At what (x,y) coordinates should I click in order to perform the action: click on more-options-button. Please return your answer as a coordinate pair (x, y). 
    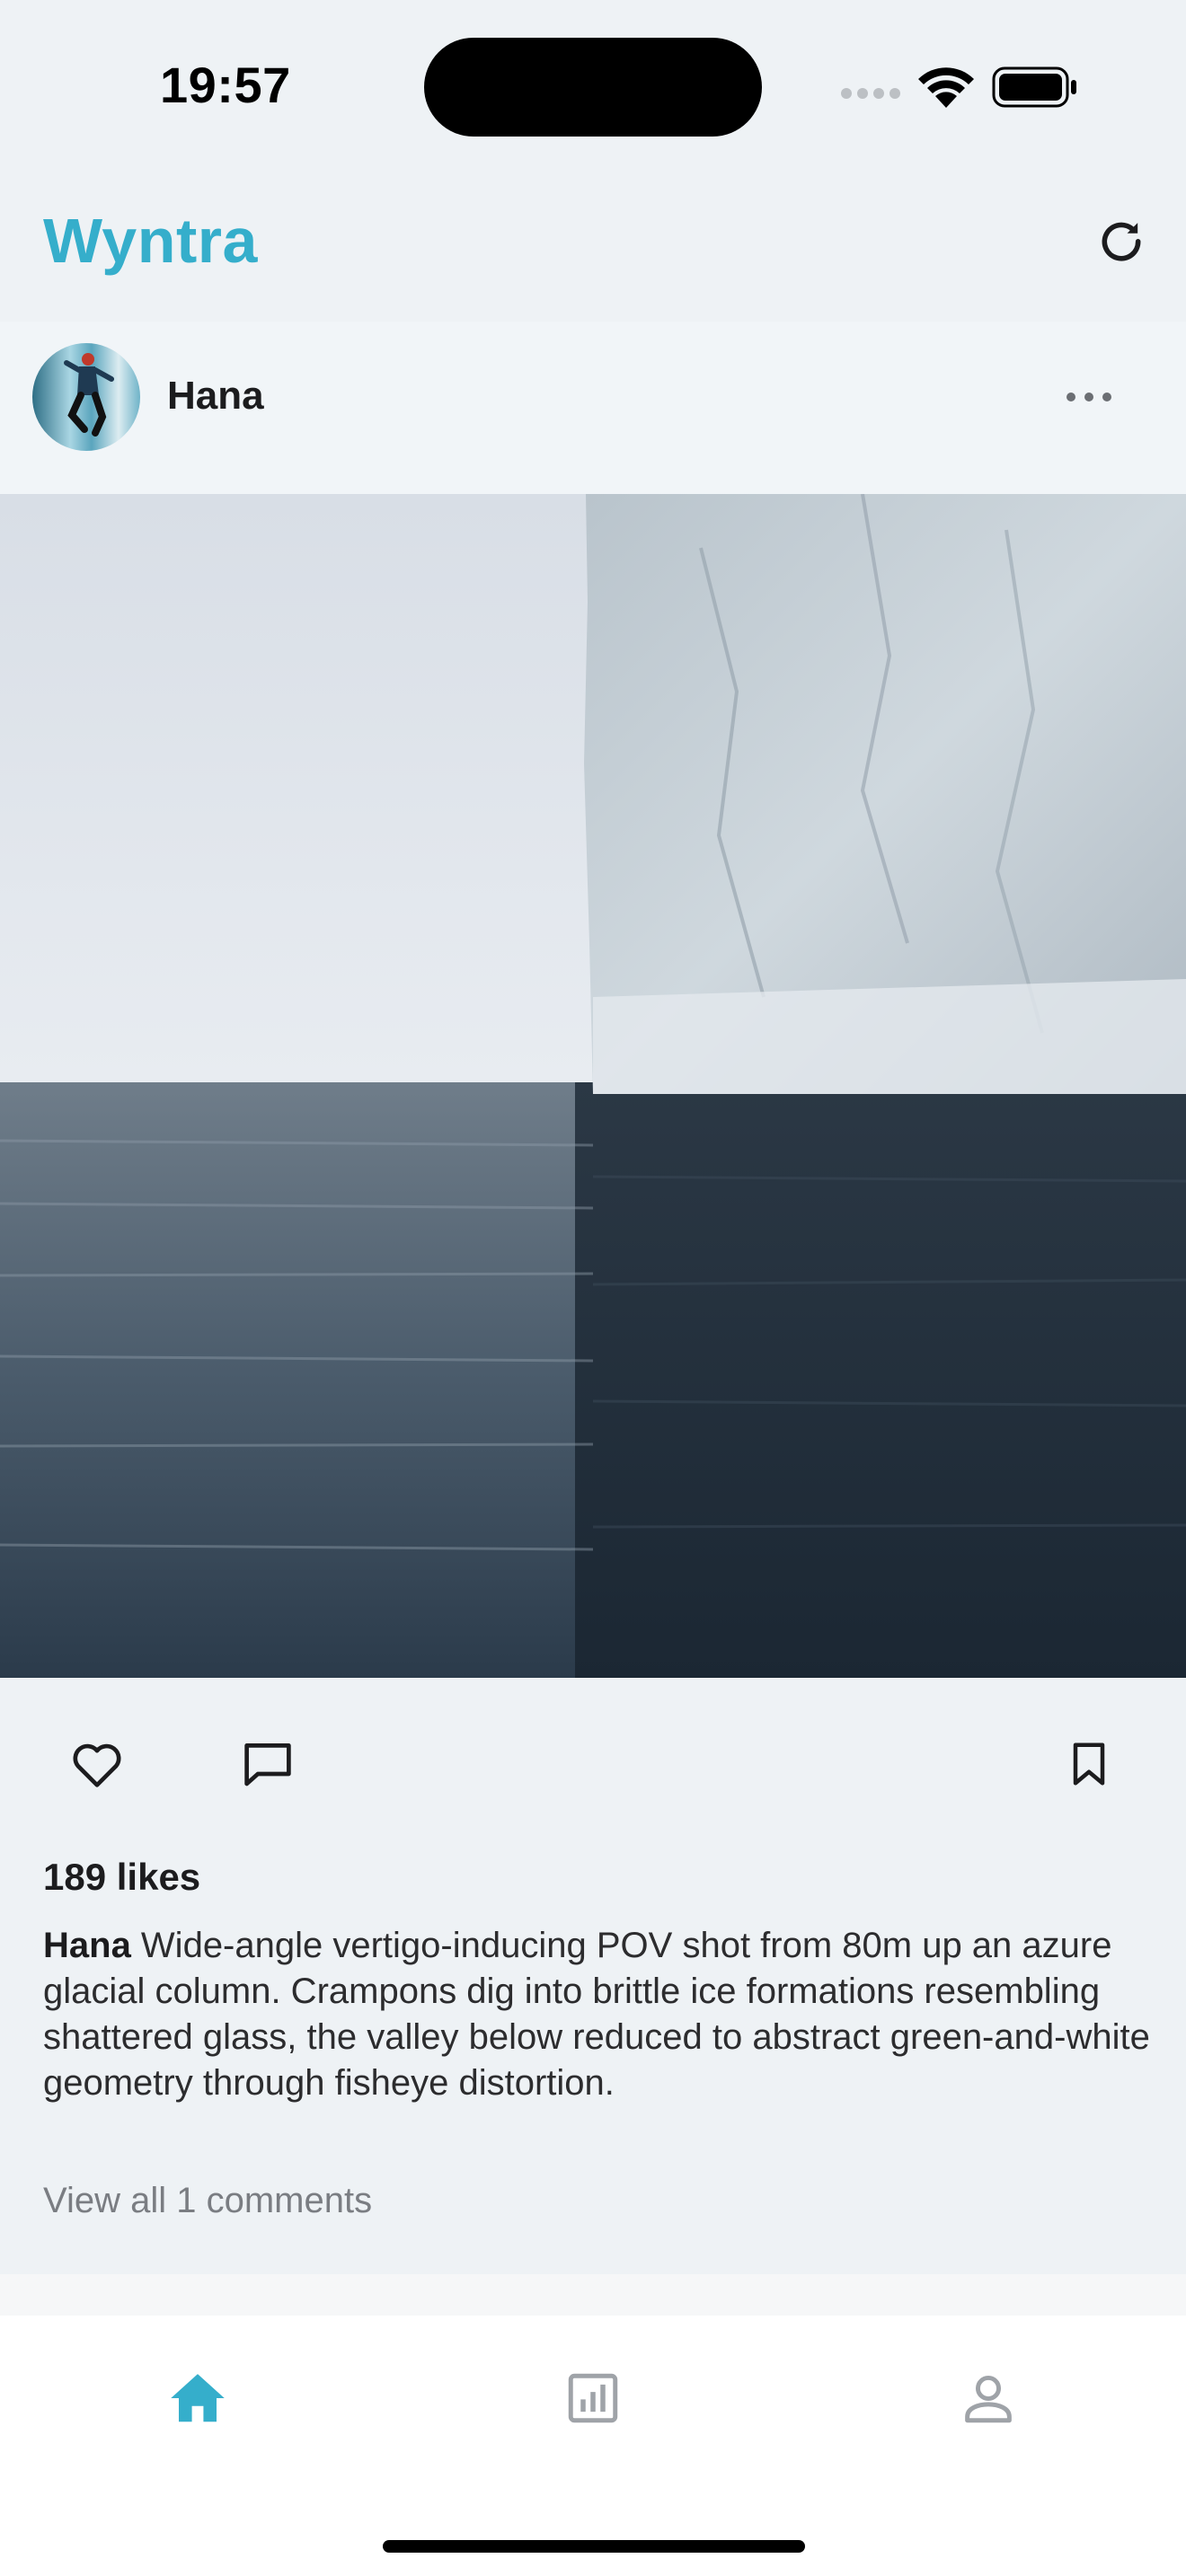
    Looking at the image, I should click on (1089, 397).